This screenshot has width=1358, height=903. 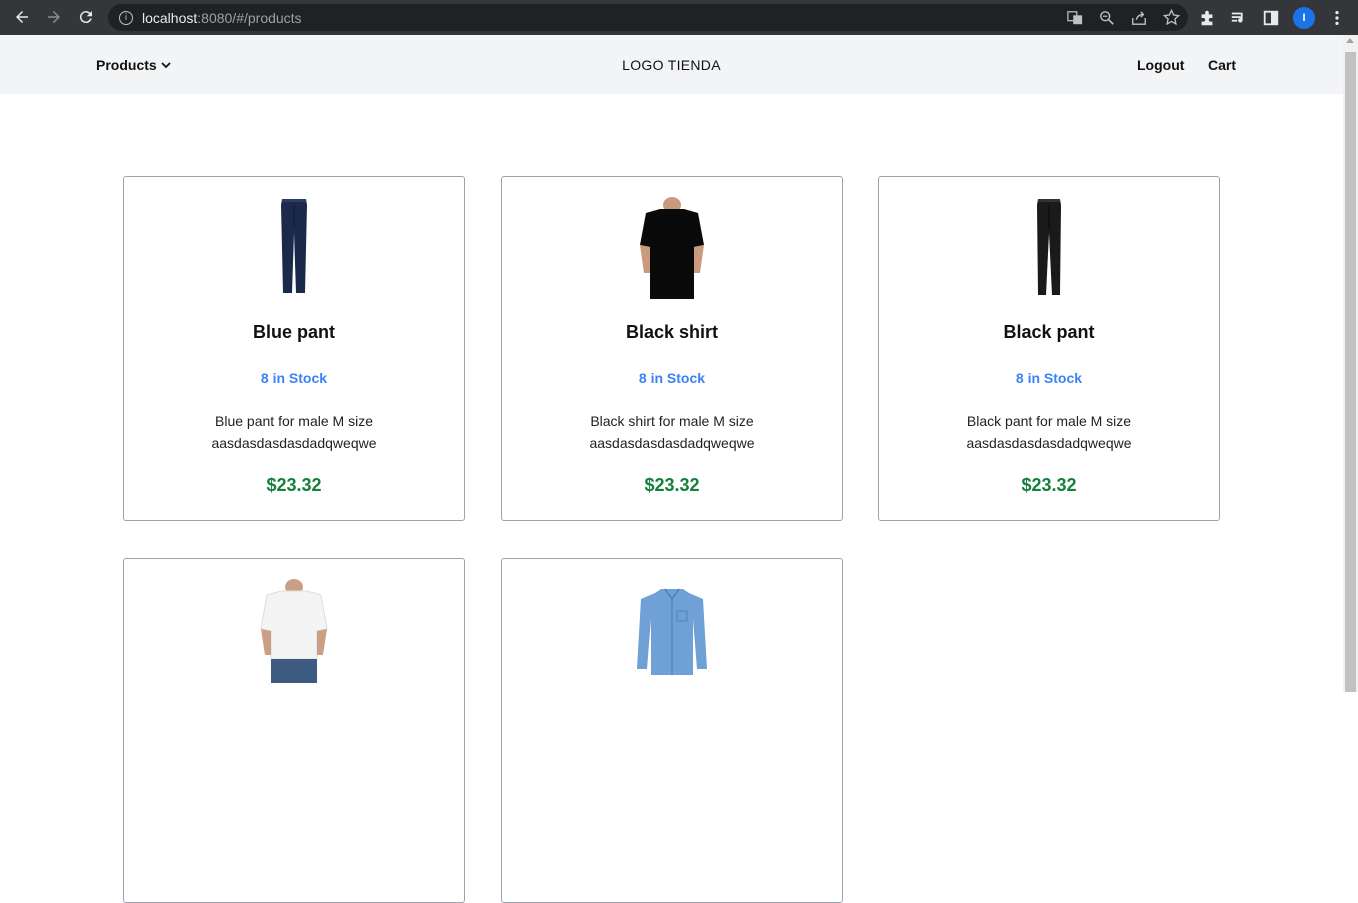 I want to click on product-name: Blue pant, so click(x=293, y=332).